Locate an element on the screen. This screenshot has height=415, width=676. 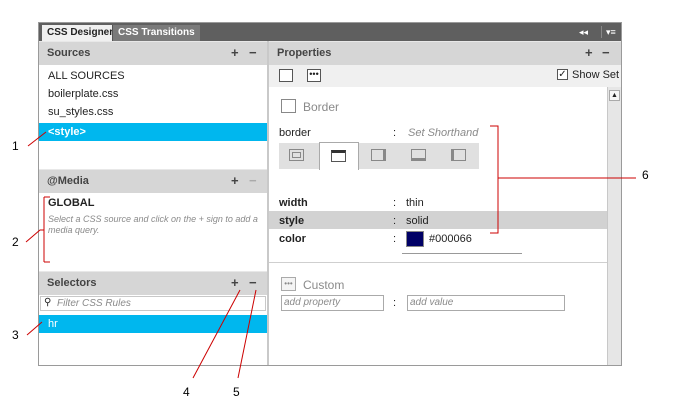
callout-3: 3 is located at coordinates (15, 335).